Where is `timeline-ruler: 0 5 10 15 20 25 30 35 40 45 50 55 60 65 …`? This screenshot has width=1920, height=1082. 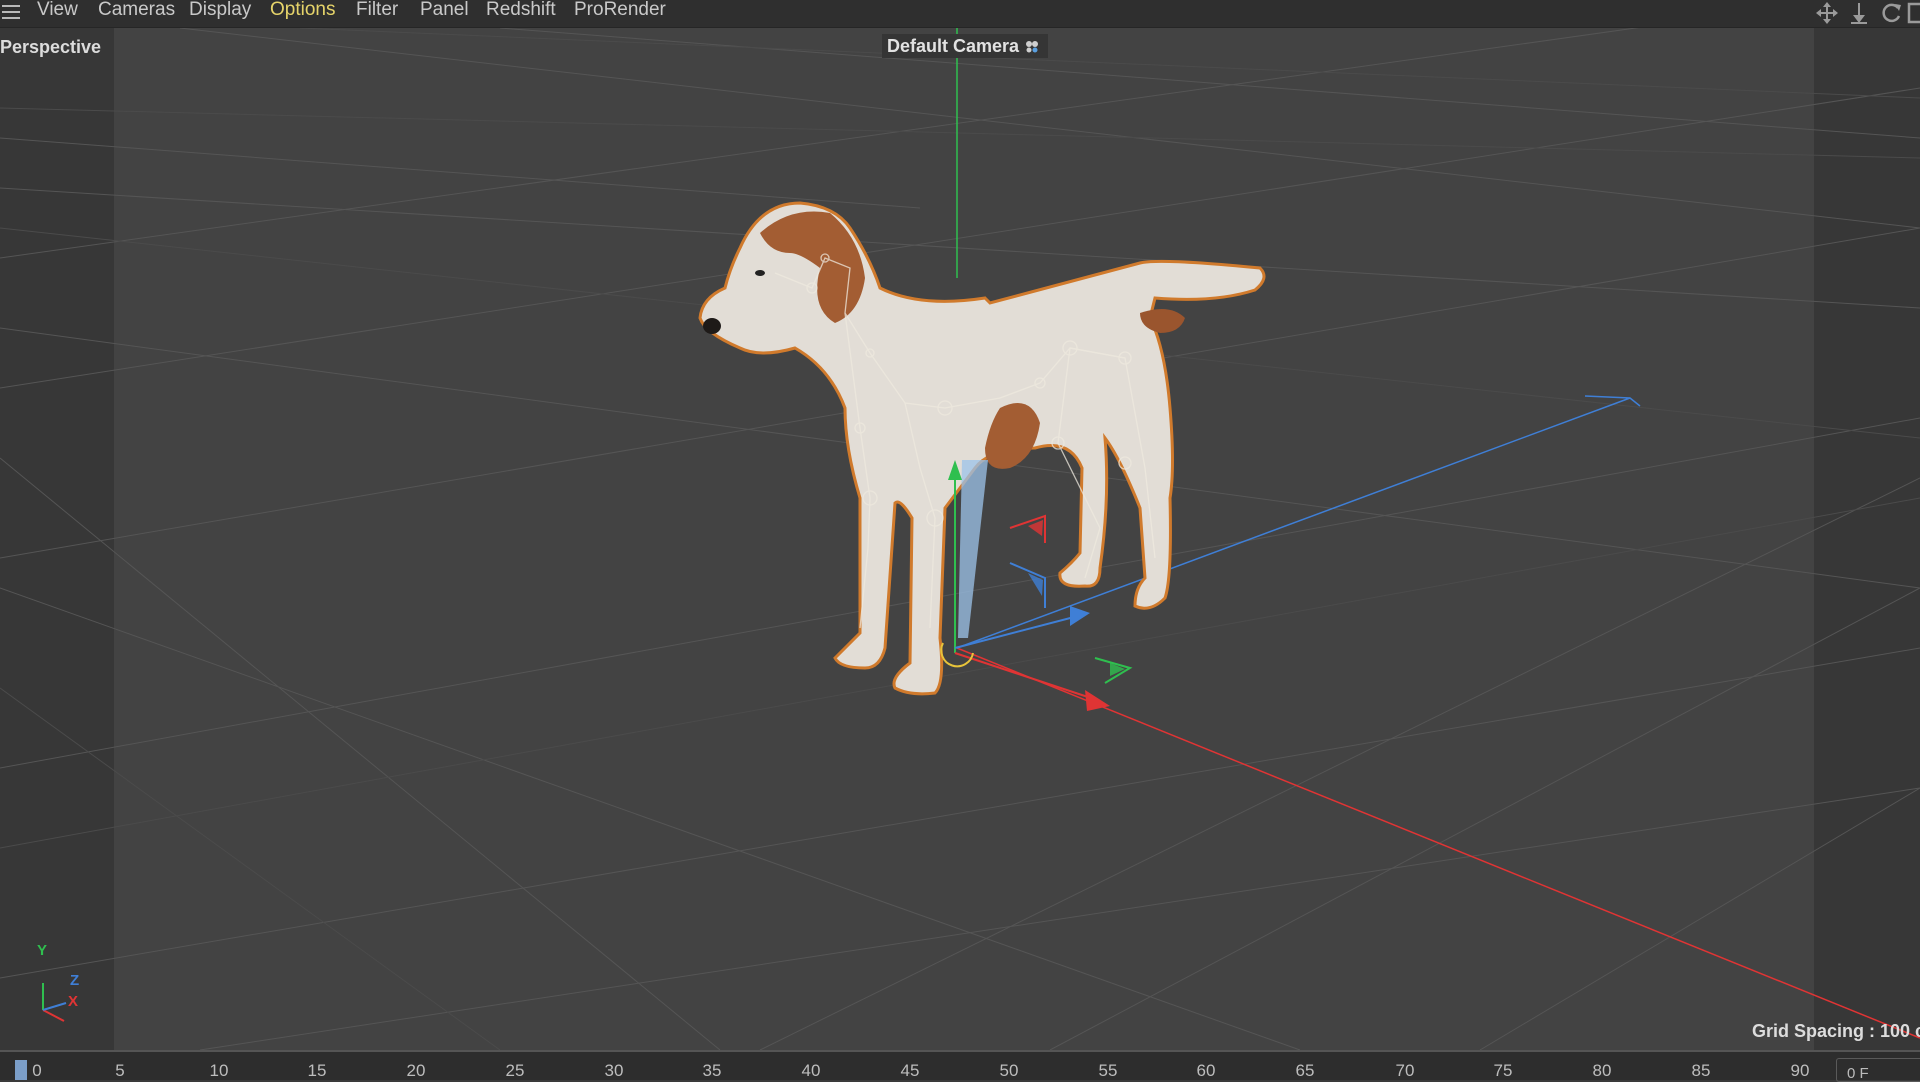 timeline-ruler: 0 5 10 15 20 25 30 35 40 45 50 55 60 65 … is located at coordinates (960, 1066).